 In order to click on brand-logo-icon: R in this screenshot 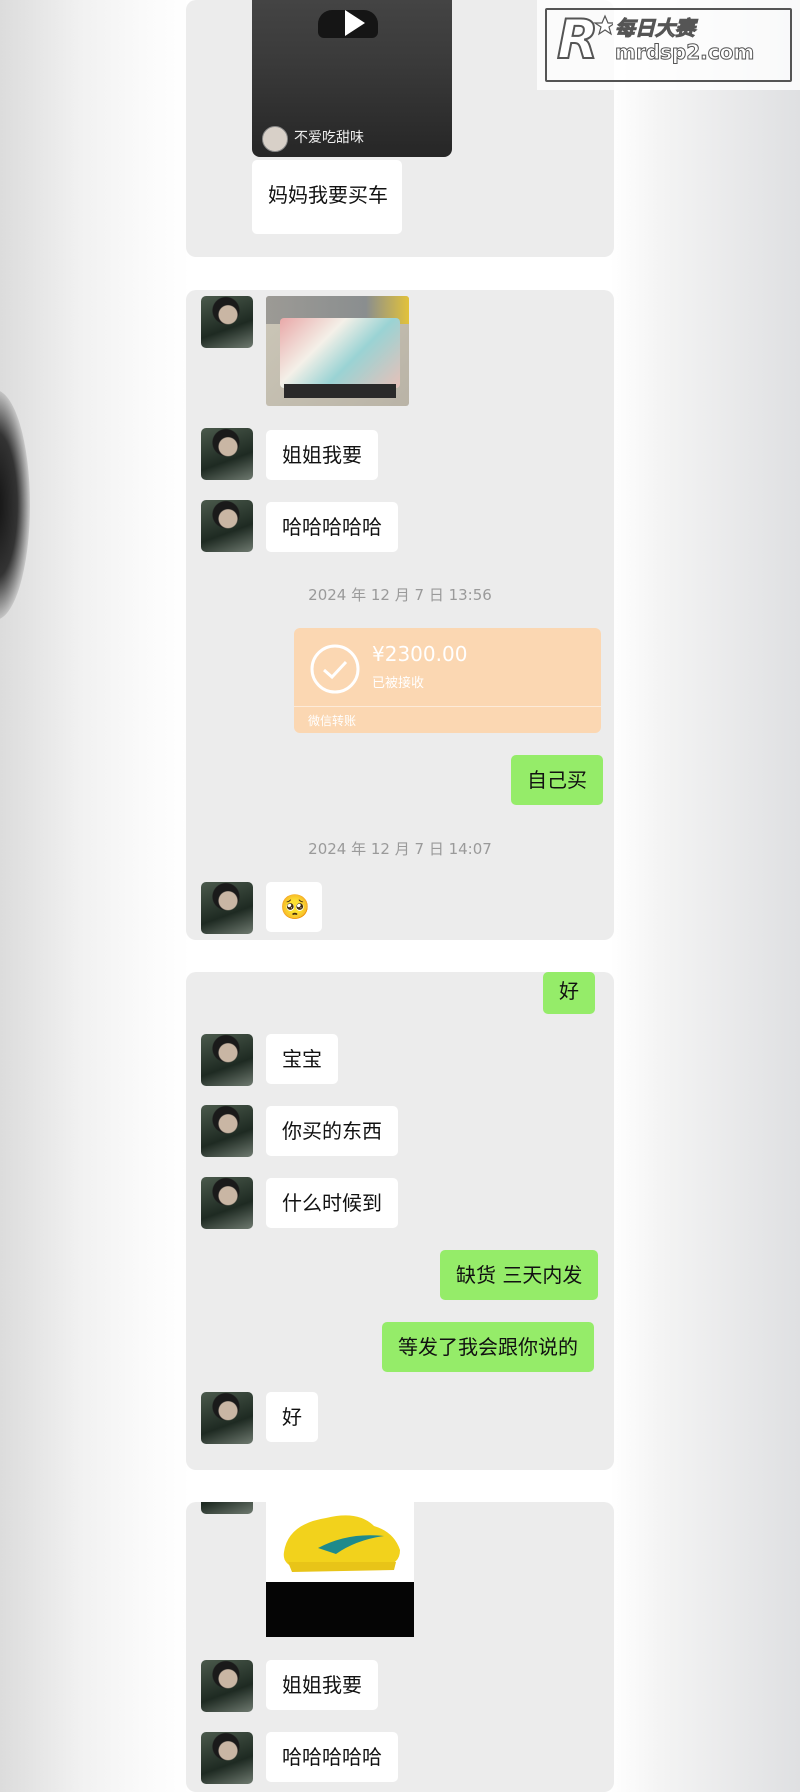, I will do `click(584, 37)`.